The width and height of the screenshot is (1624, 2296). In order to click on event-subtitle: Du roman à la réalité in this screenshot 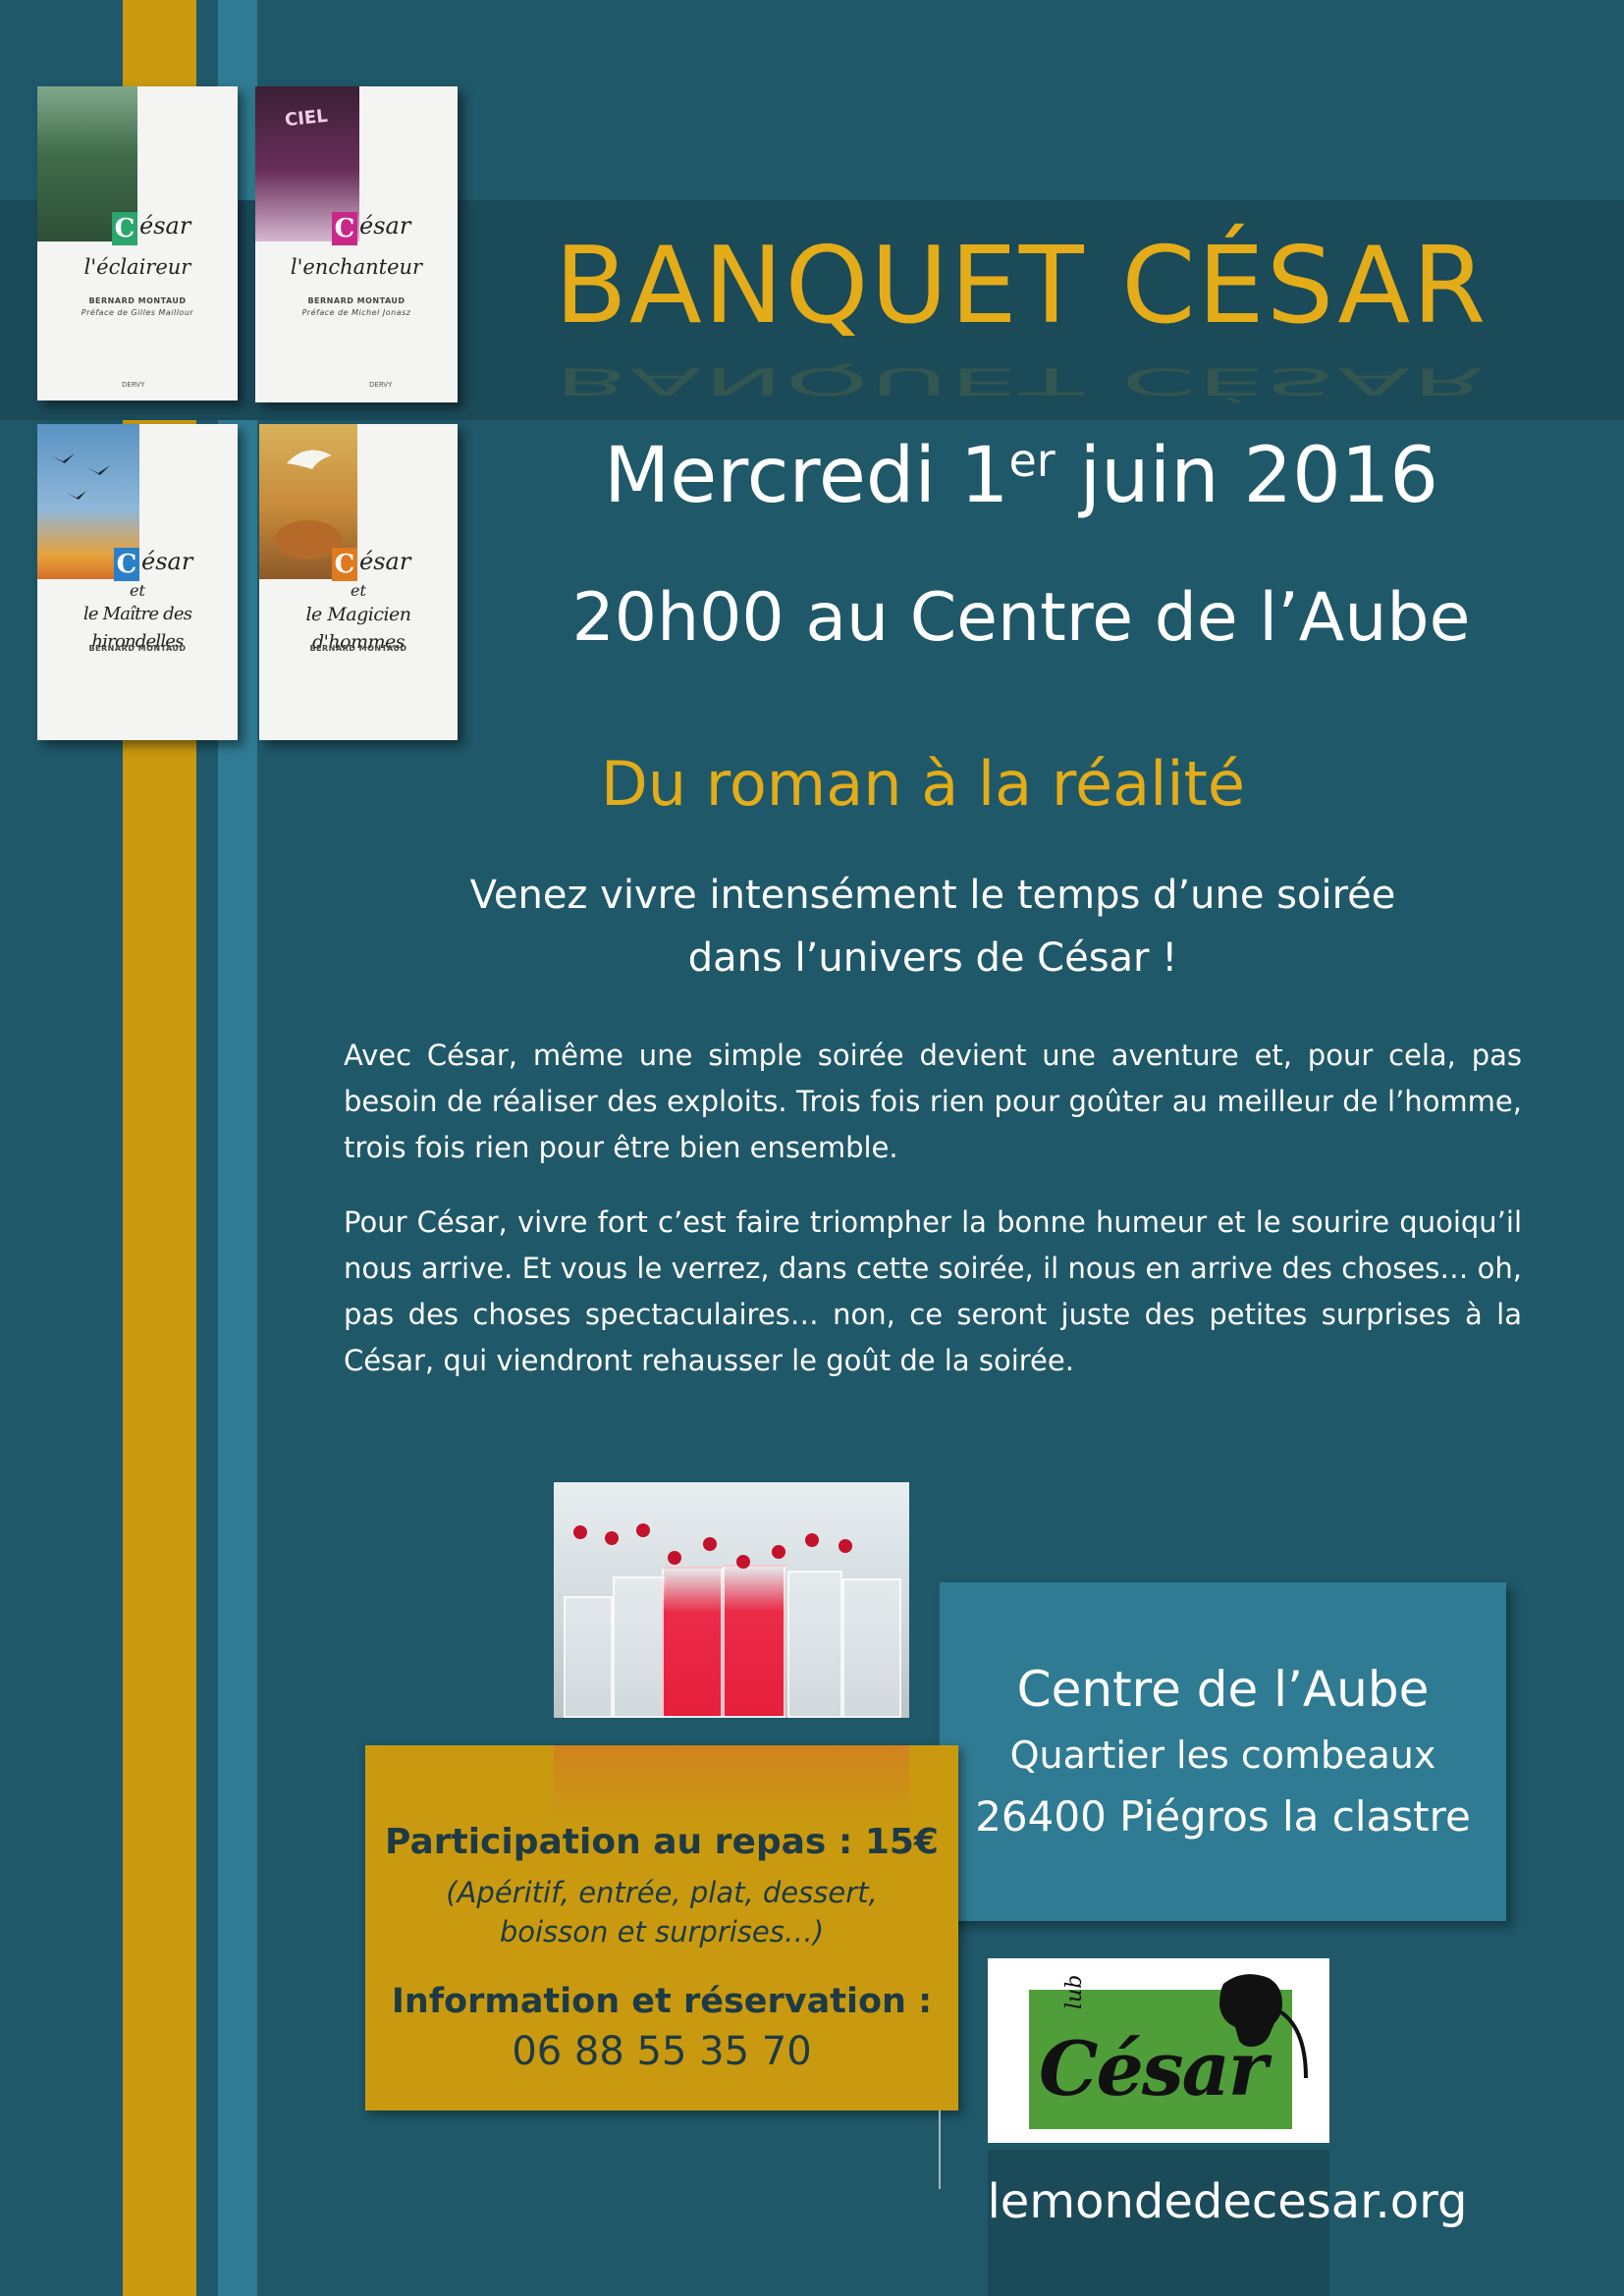, I will do `click(923, 784)`.